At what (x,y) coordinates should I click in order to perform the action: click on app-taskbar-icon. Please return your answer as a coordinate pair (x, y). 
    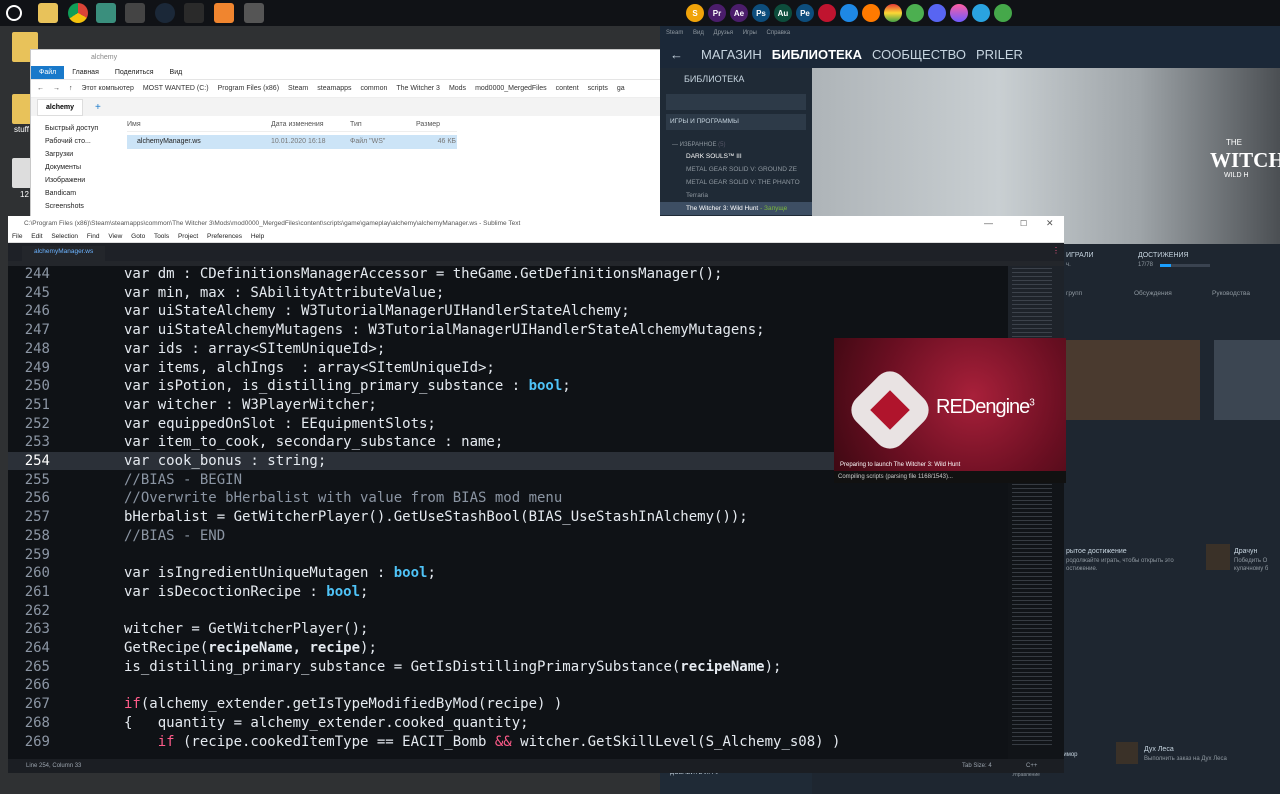
    Looking at the image, I should click on (106, 13).